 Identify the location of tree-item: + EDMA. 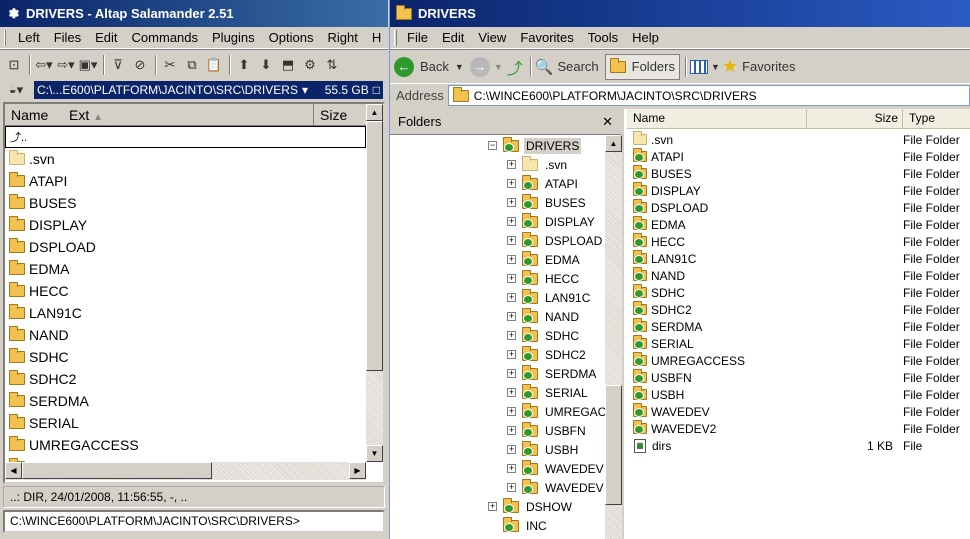
(544, 259).